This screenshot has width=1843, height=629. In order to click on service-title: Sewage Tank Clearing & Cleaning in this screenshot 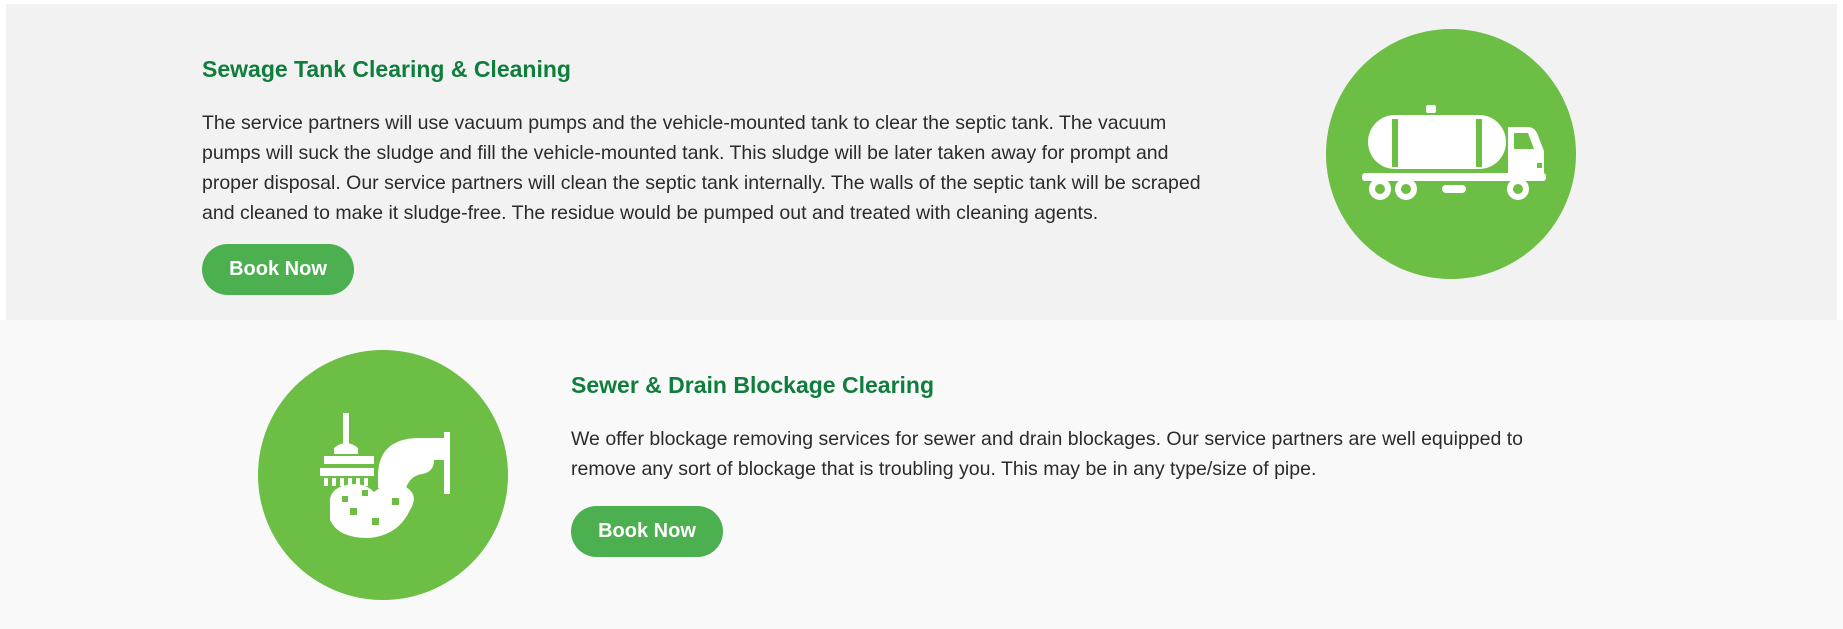, I will do `click(386, 69)`.